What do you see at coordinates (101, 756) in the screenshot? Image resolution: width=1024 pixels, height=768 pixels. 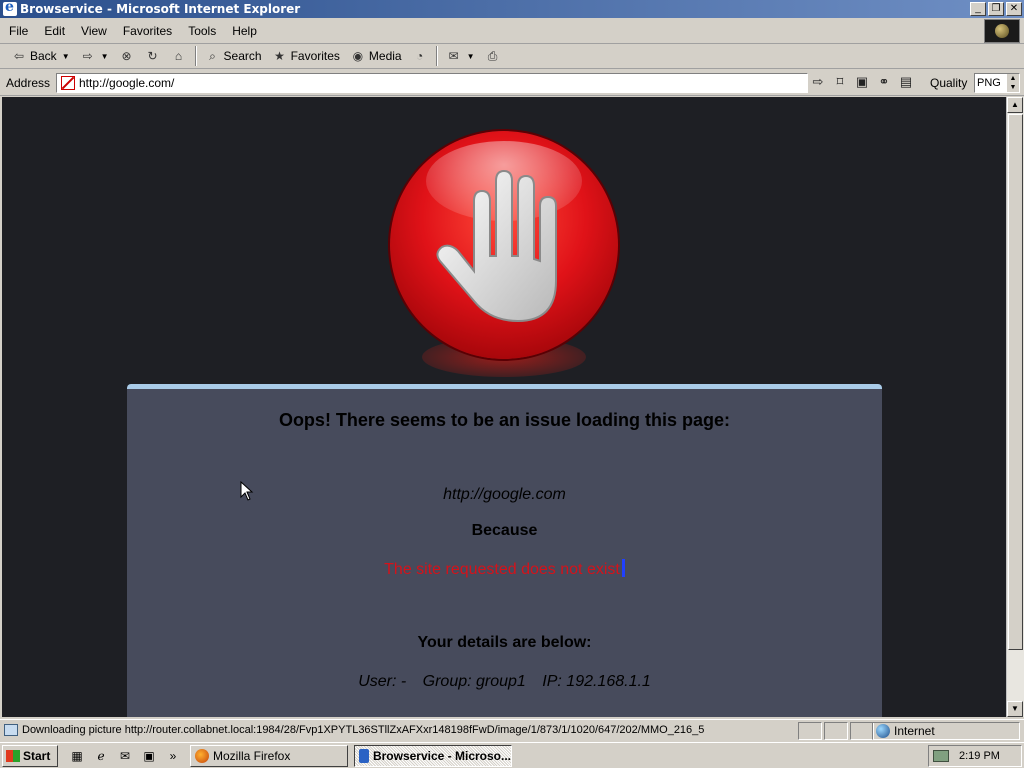 I see `ie-quicklaunch-icon: ℯ` at bounding box center [101, 756].